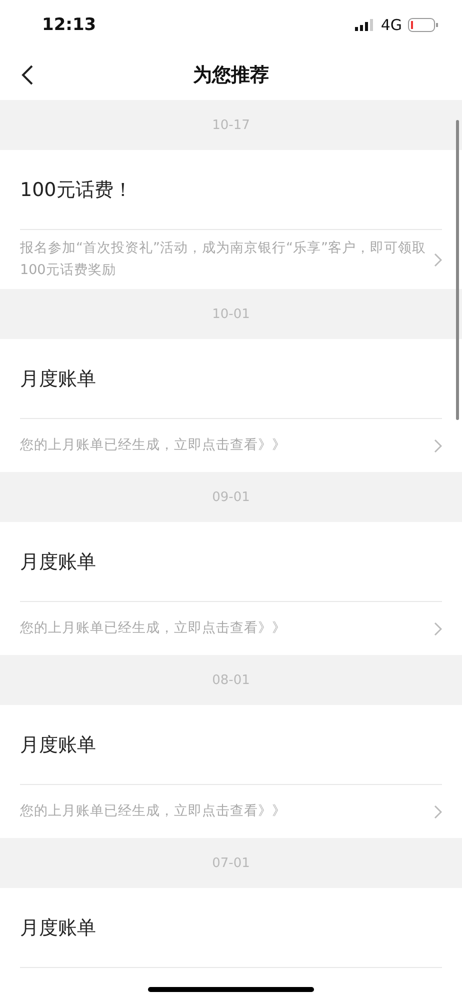 The height and width of the screenshot is (1000, 462). What do you see at coordinates (423, 25) in the screenshot?
I see `battery-icon` at bounding box center [423, 25].